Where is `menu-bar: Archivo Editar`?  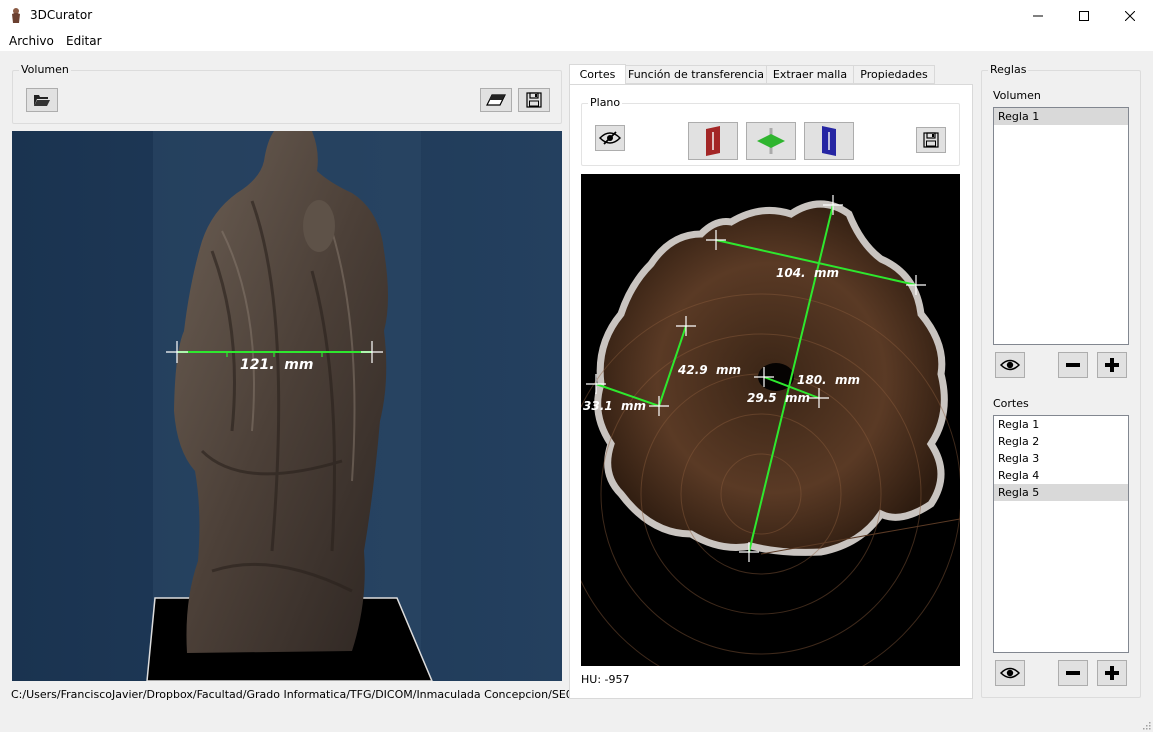 menu-bar: Archivo Editar is located at coordinates (576, 41).